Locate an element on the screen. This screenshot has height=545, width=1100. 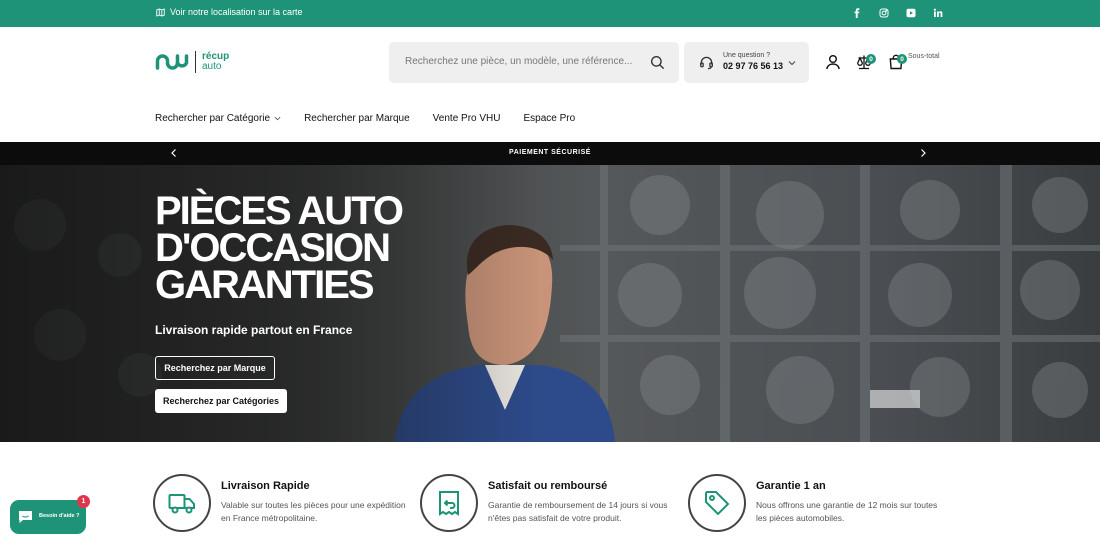
chevron-right-icon is located at coordinates (923, 153).